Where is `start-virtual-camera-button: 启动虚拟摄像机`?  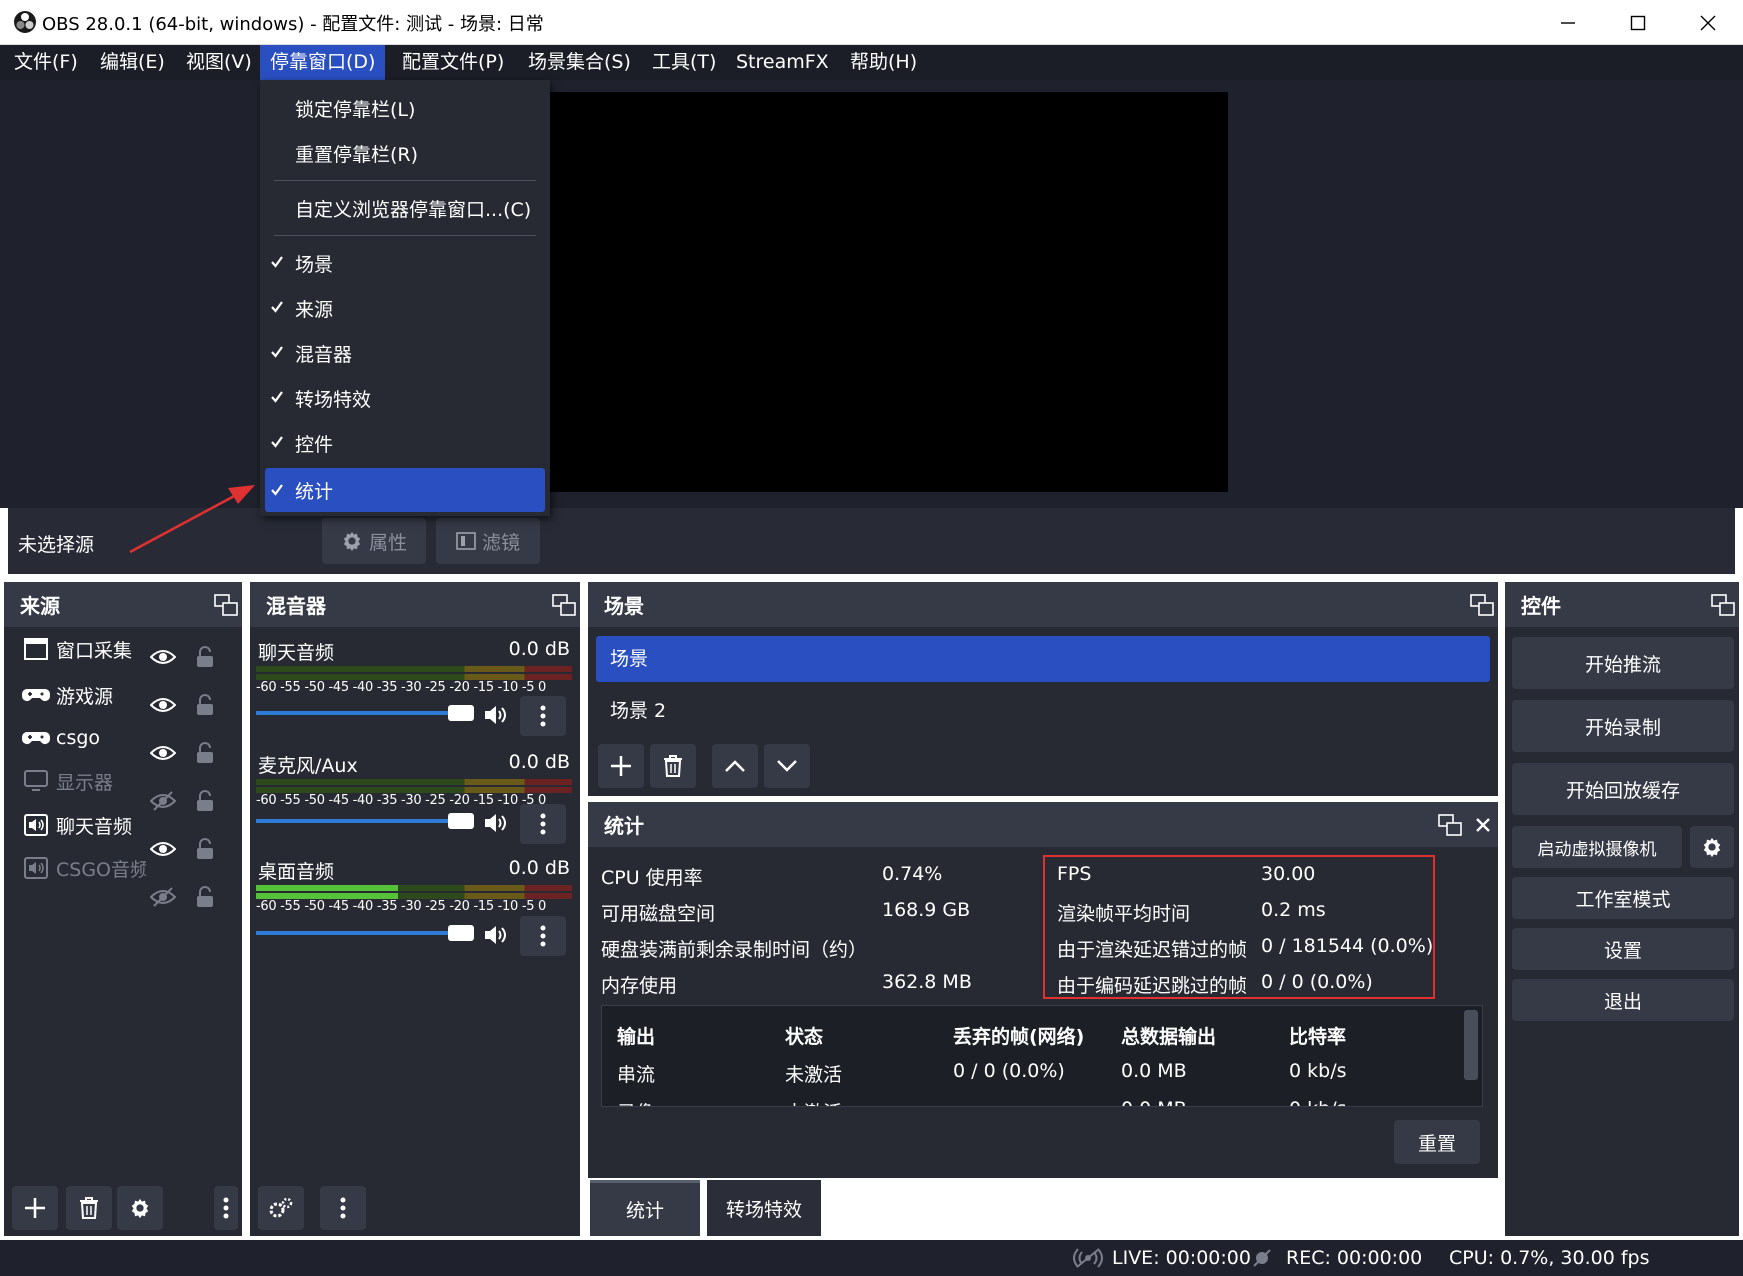 start-virtual-camera-button: 启动虚拟摄像机 is located at coordinates (1597, 847).